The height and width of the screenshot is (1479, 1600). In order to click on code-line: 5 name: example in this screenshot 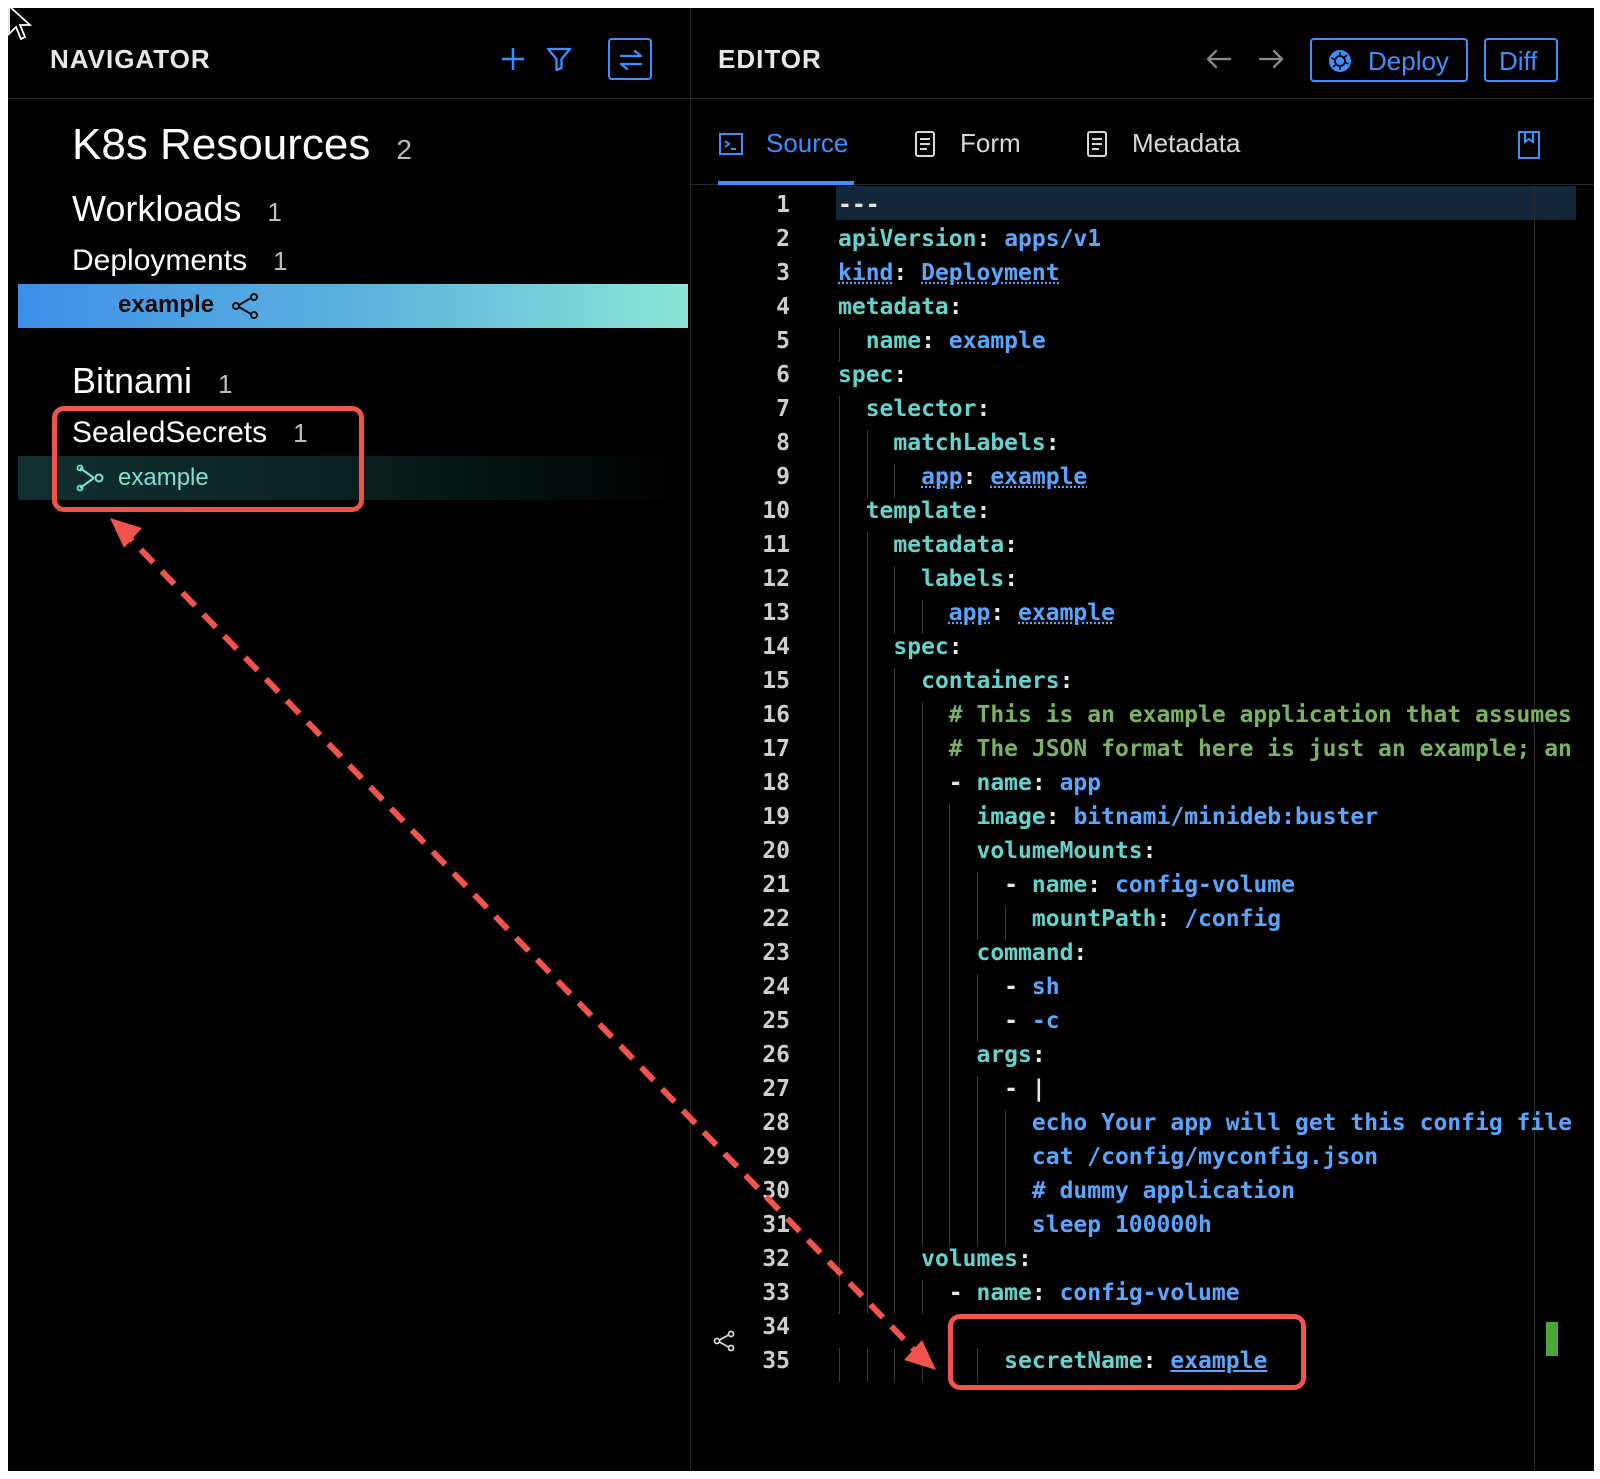, I will do `click(1142, 345)`.